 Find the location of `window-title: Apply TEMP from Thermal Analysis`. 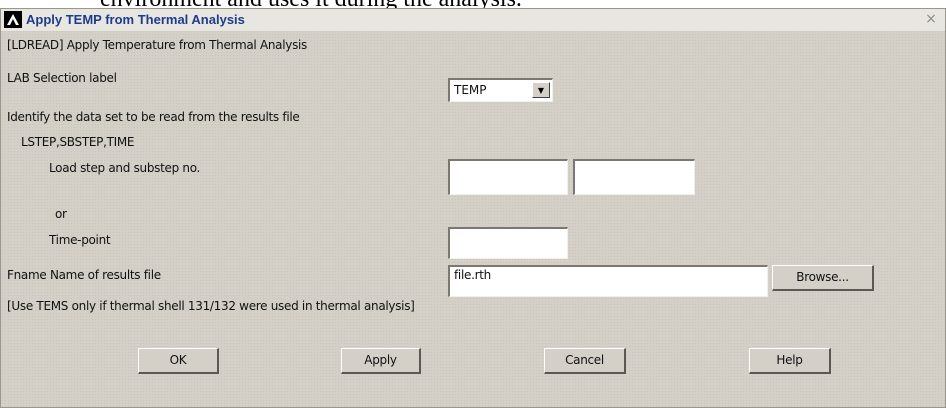

window-title: Apply TEMP from Thermal Analysis is located at coordinates (135, 19).